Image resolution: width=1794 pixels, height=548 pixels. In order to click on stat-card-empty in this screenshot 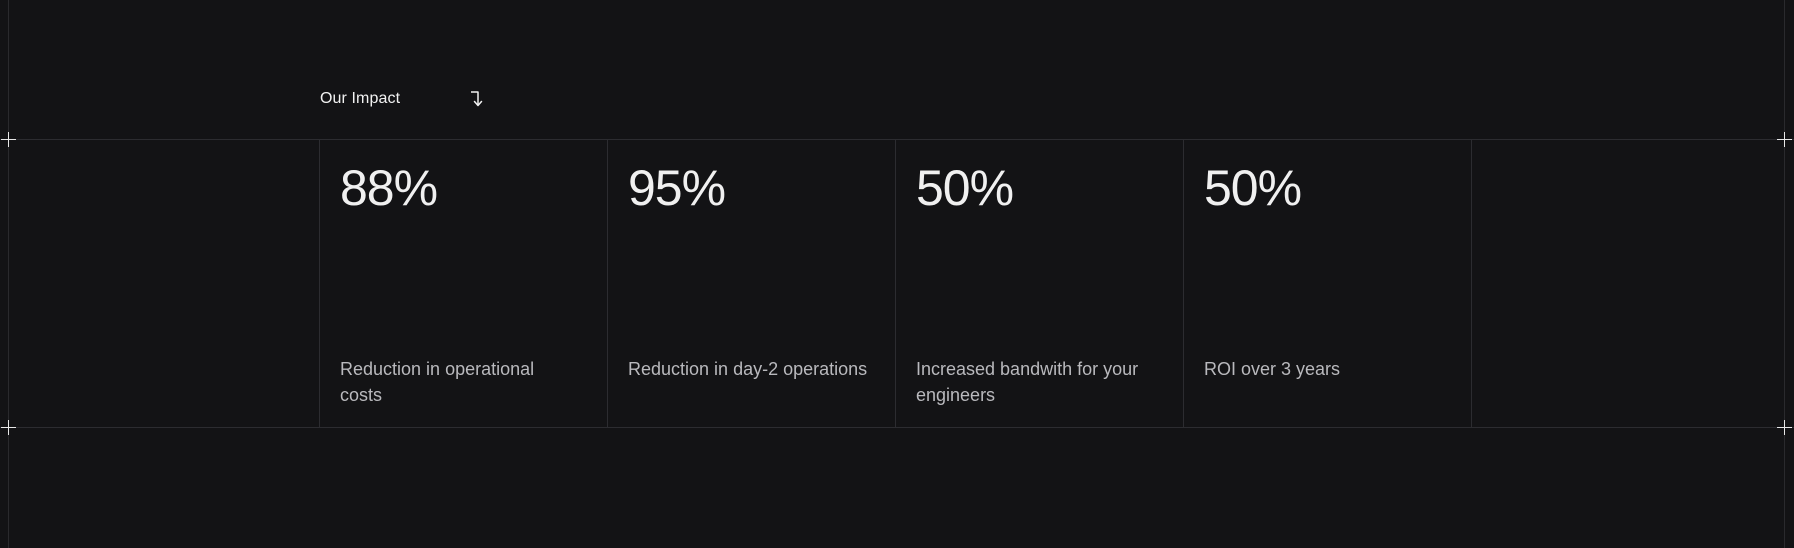, I will do `click(1471, 284)`.